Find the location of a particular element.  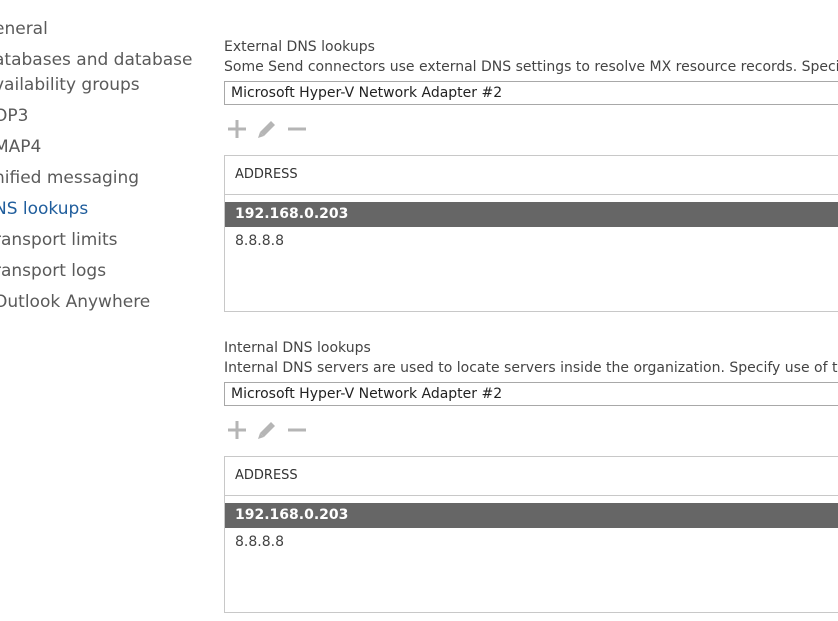

nav-item-transport-limits: ransport limits is located at coordinates (102, 240).